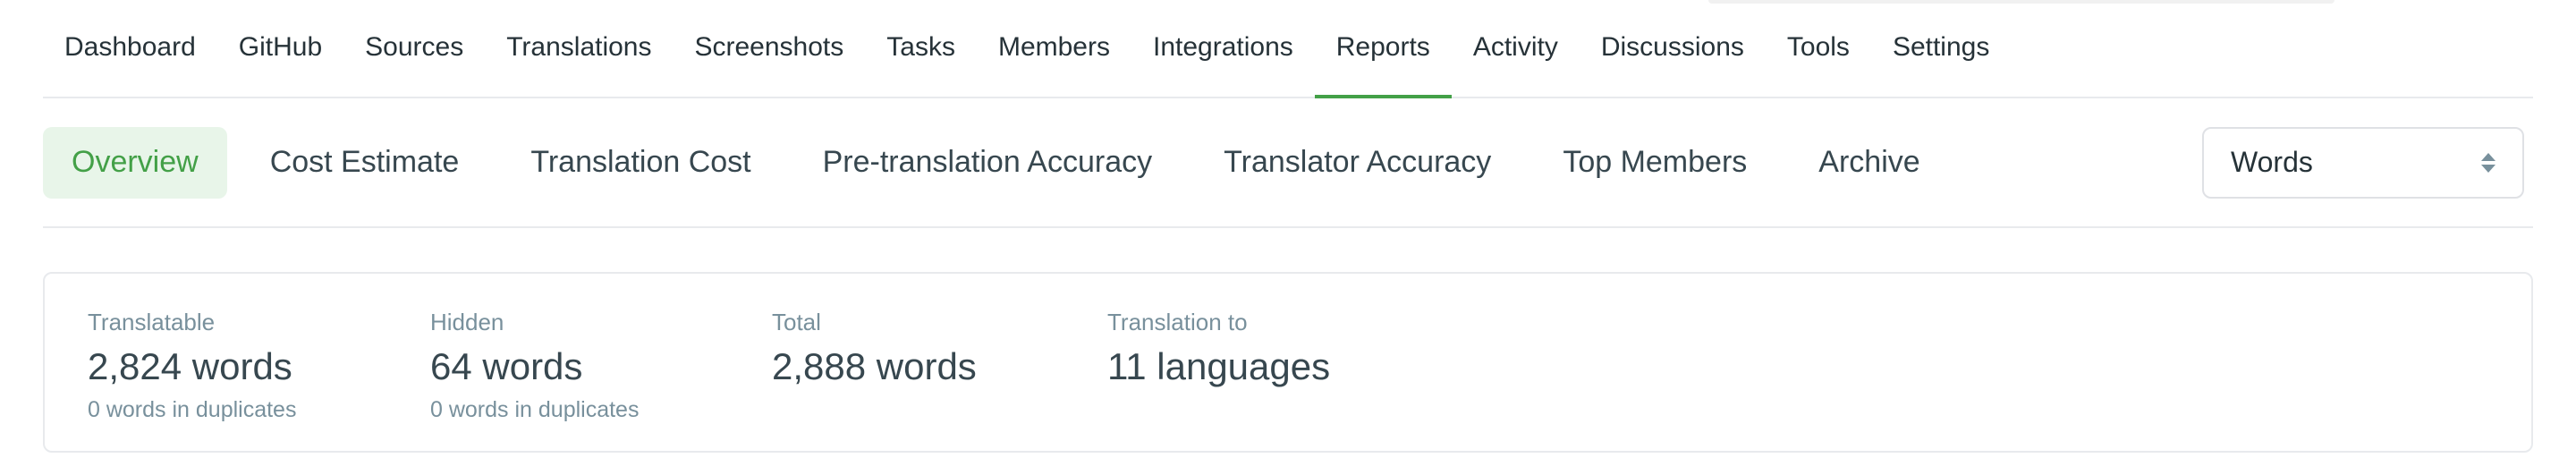 The image size is (2576, 475). Describe the element at coordinates (1516, 48) in the screenshot. I see `top-nav-activity: Activity` at that location.